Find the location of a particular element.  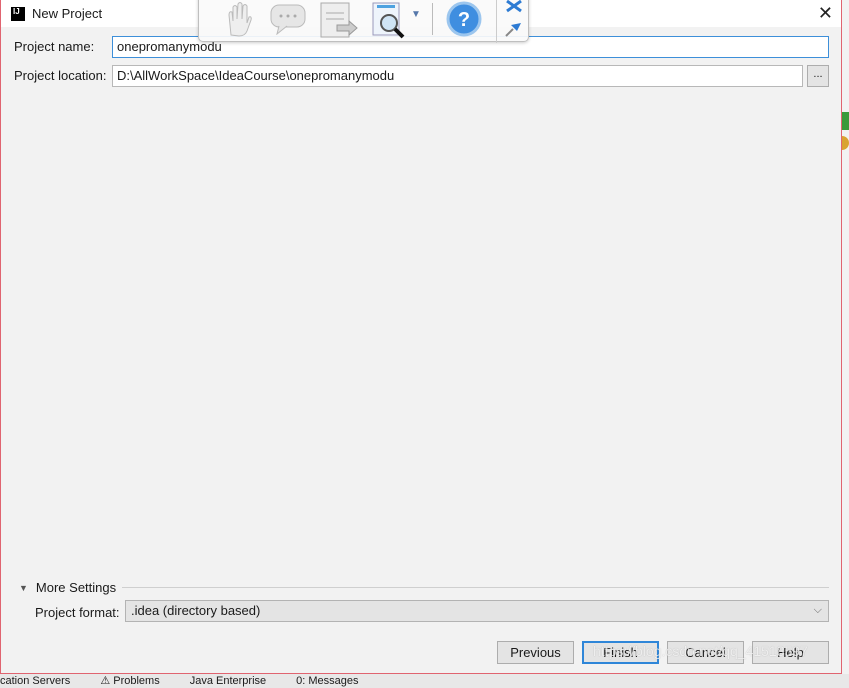

pin-icon is located at coordinates (514, 28).